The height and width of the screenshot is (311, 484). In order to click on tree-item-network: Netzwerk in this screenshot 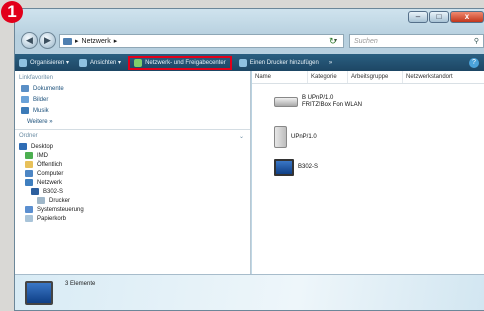, I will do `click(132, 182)`.